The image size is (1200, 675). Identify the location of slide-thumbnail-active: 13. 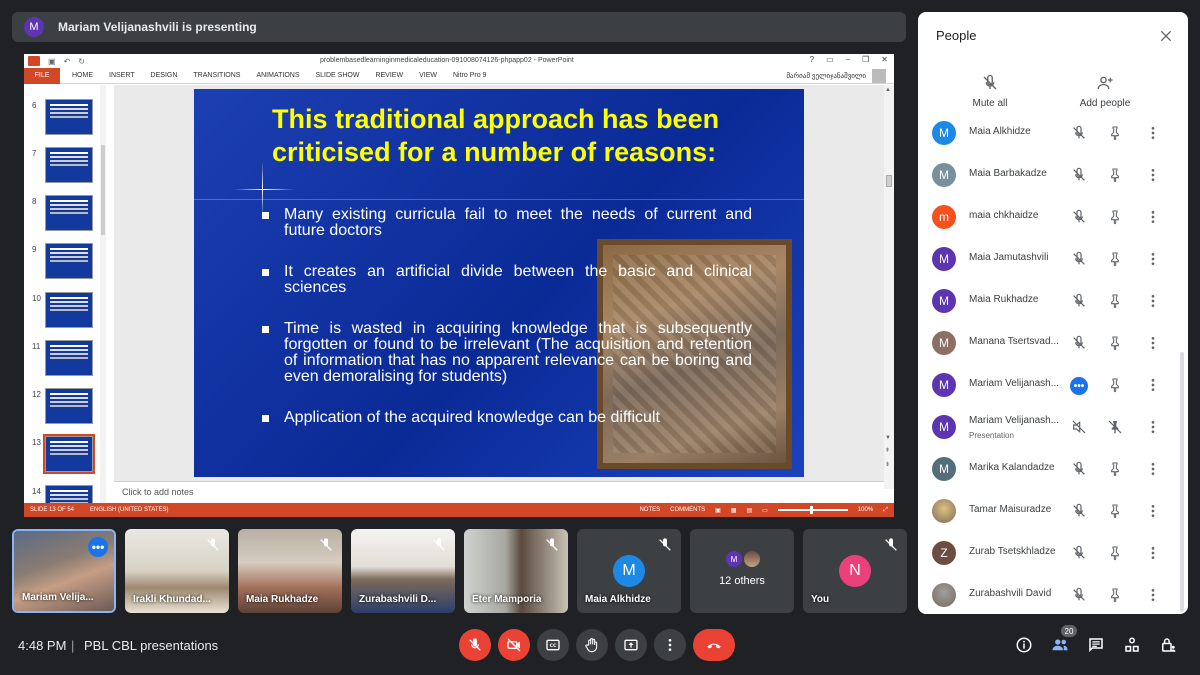
(65, 456).